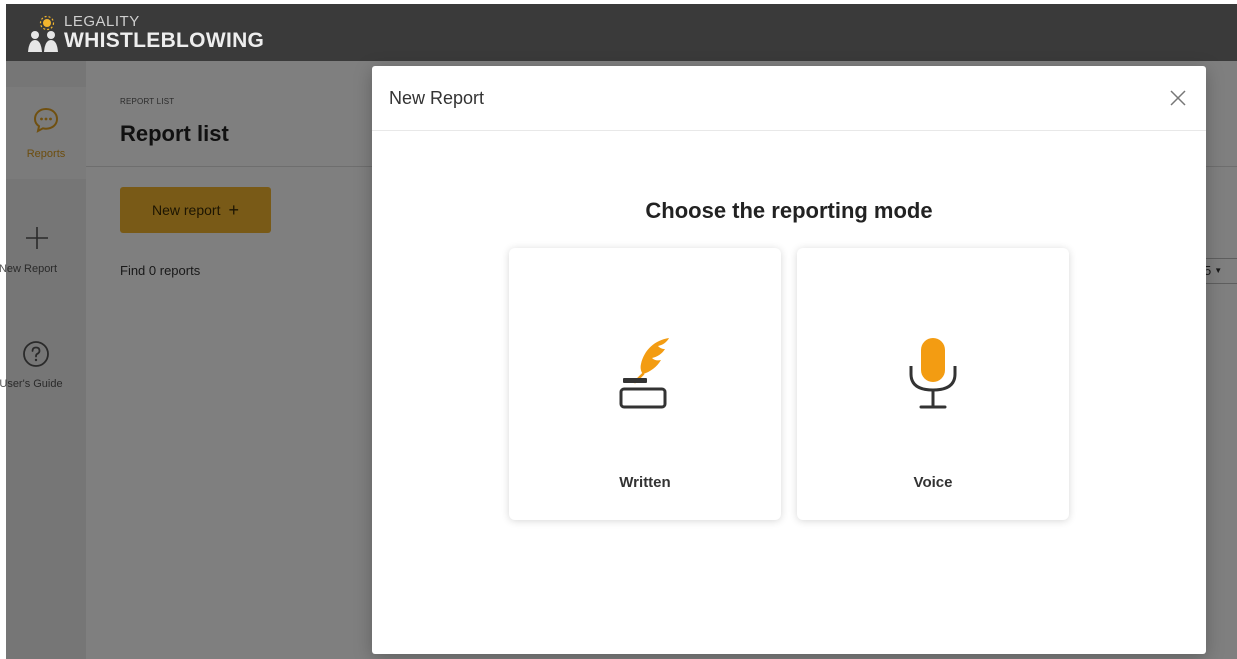  I want to click on voice-option-card: Voice, so click(933, 384).